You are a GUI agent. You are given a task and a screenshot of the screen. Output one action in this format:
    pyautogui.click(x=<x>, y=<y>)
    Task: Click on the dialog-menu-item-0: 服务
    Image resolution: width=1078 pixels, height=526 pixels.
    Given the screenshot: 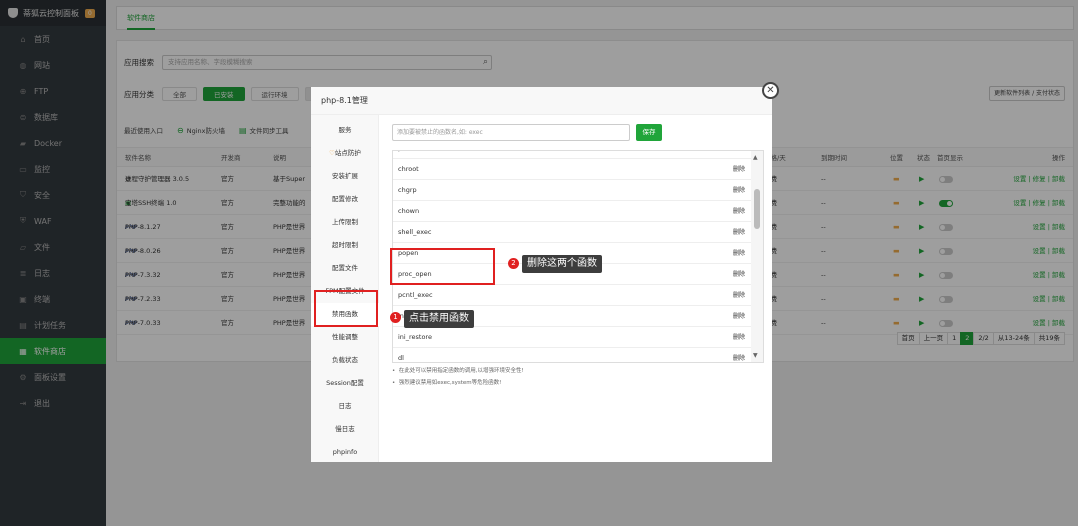 What is the action you would take?
    pyautogui.click(x=345, y=130)
    